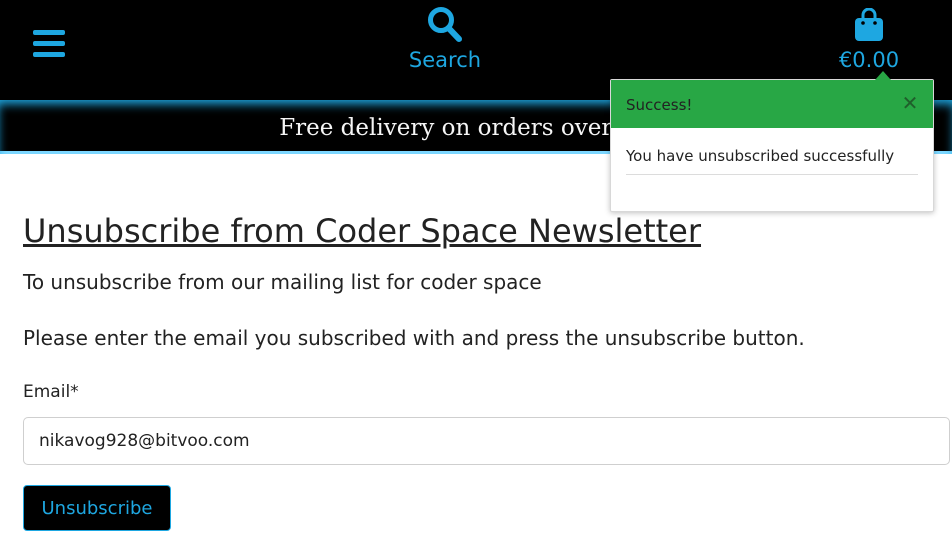 This screenshot has height=547, width=952. I want to click on toast-title: Success!, so click(659, 105).